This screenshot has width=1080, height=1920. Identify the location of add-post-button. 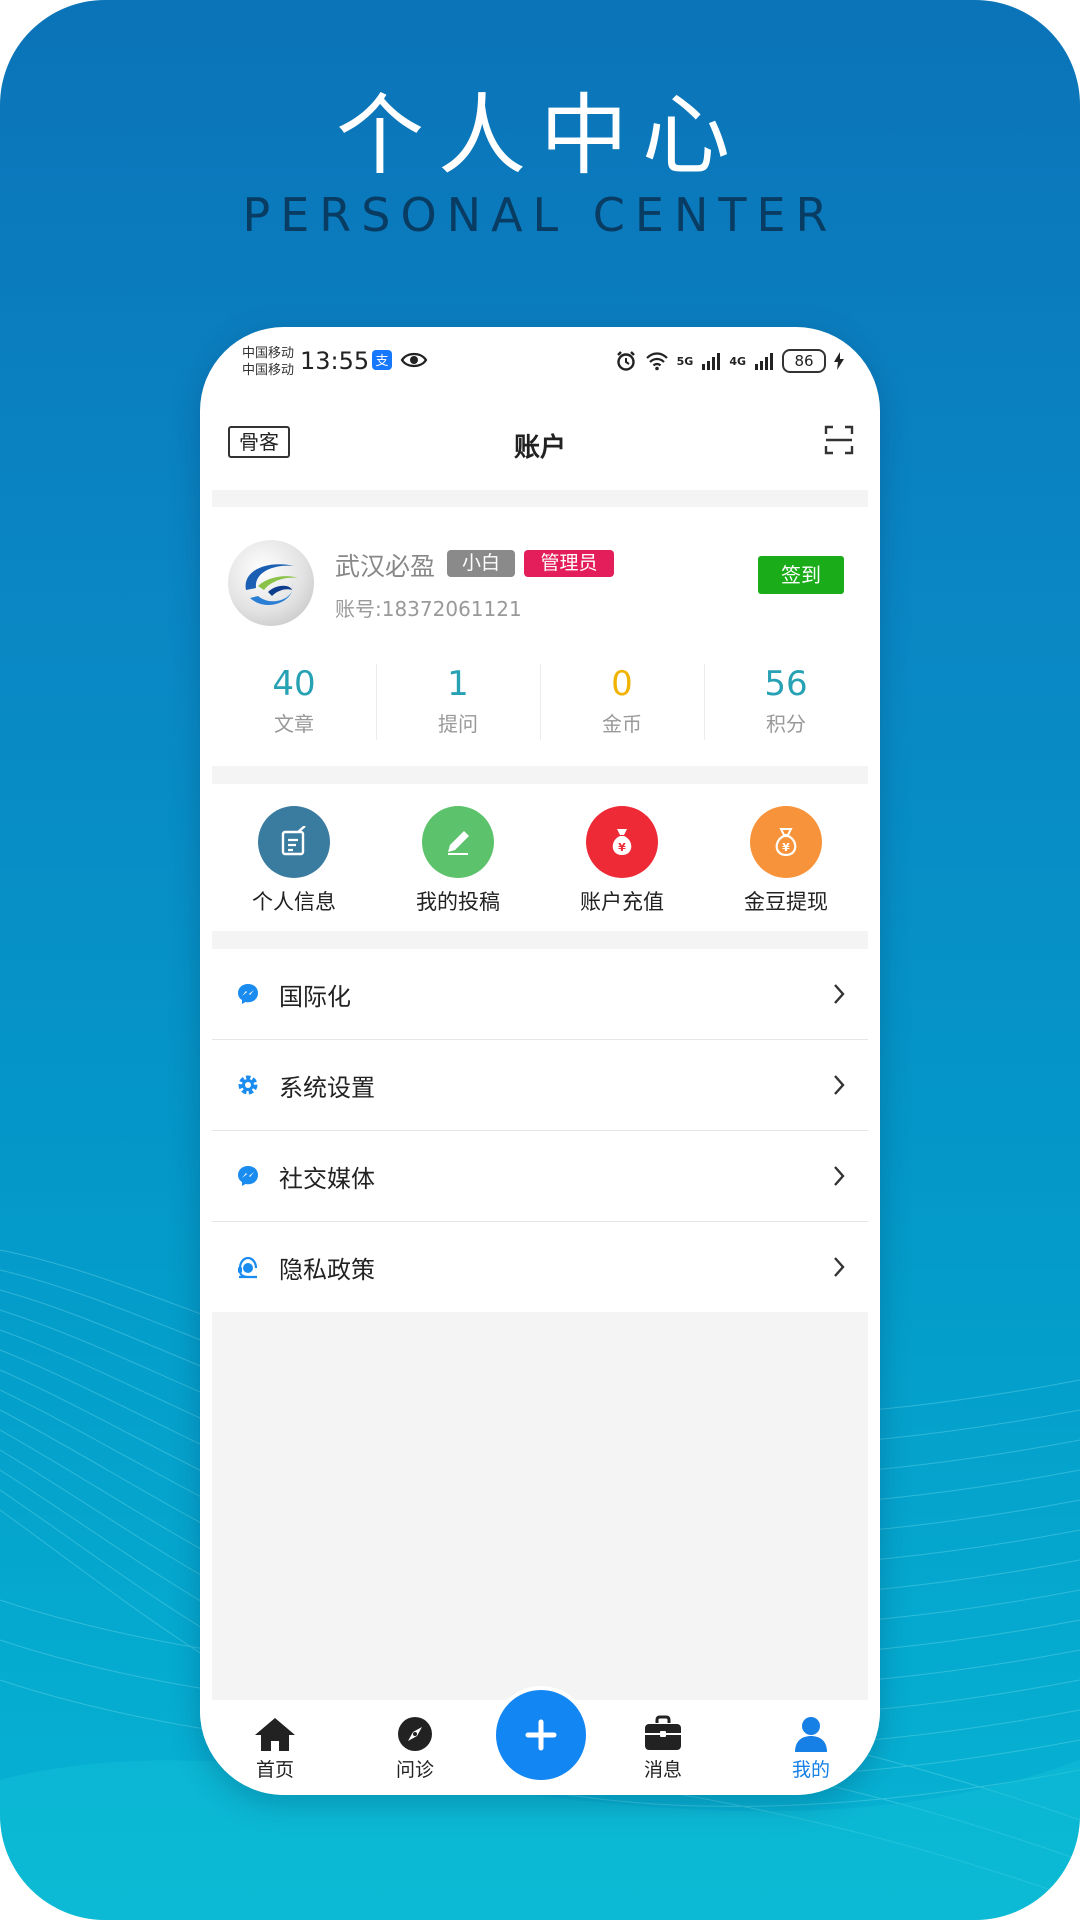
(541, 1735).